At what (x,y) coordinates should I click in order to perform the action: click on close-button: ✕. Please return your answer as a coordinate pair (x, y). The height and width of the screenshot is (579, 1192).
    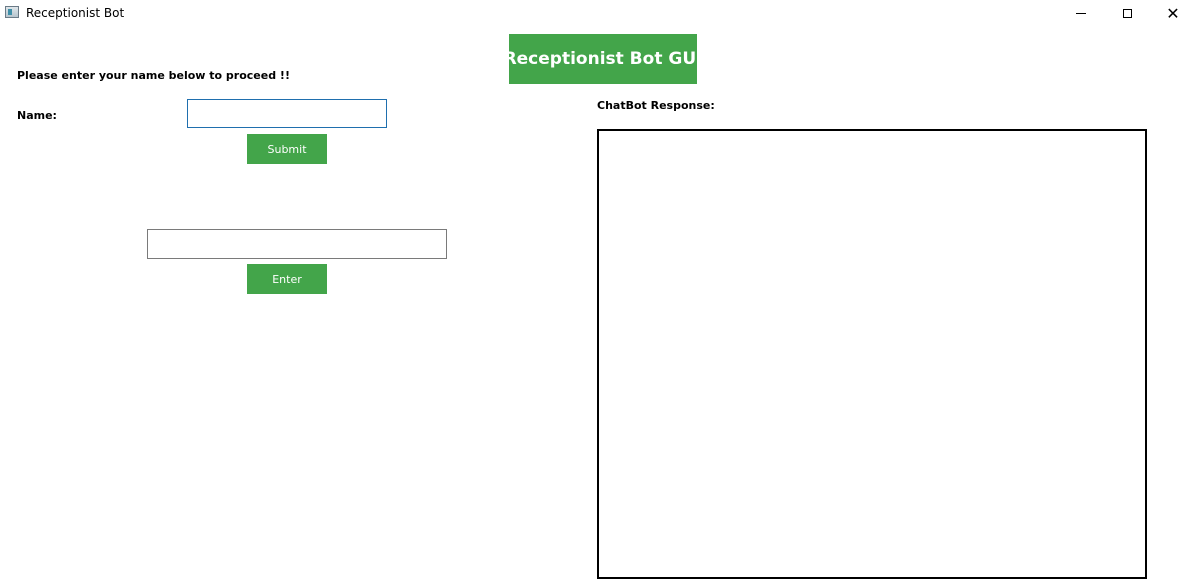
    Looking at the image, I should click on (1171, 13).